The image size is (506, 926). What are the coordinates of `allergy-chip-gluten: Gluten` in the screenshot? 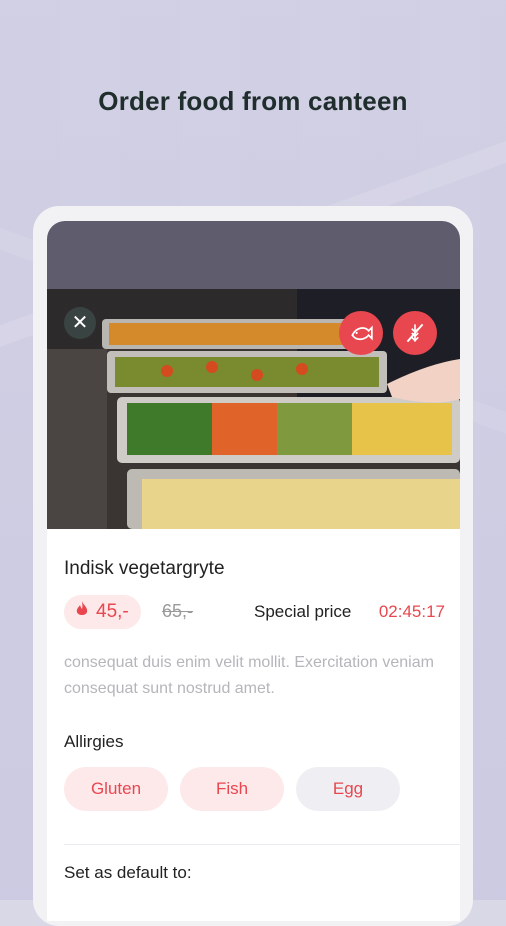 It's located at (116, 789).